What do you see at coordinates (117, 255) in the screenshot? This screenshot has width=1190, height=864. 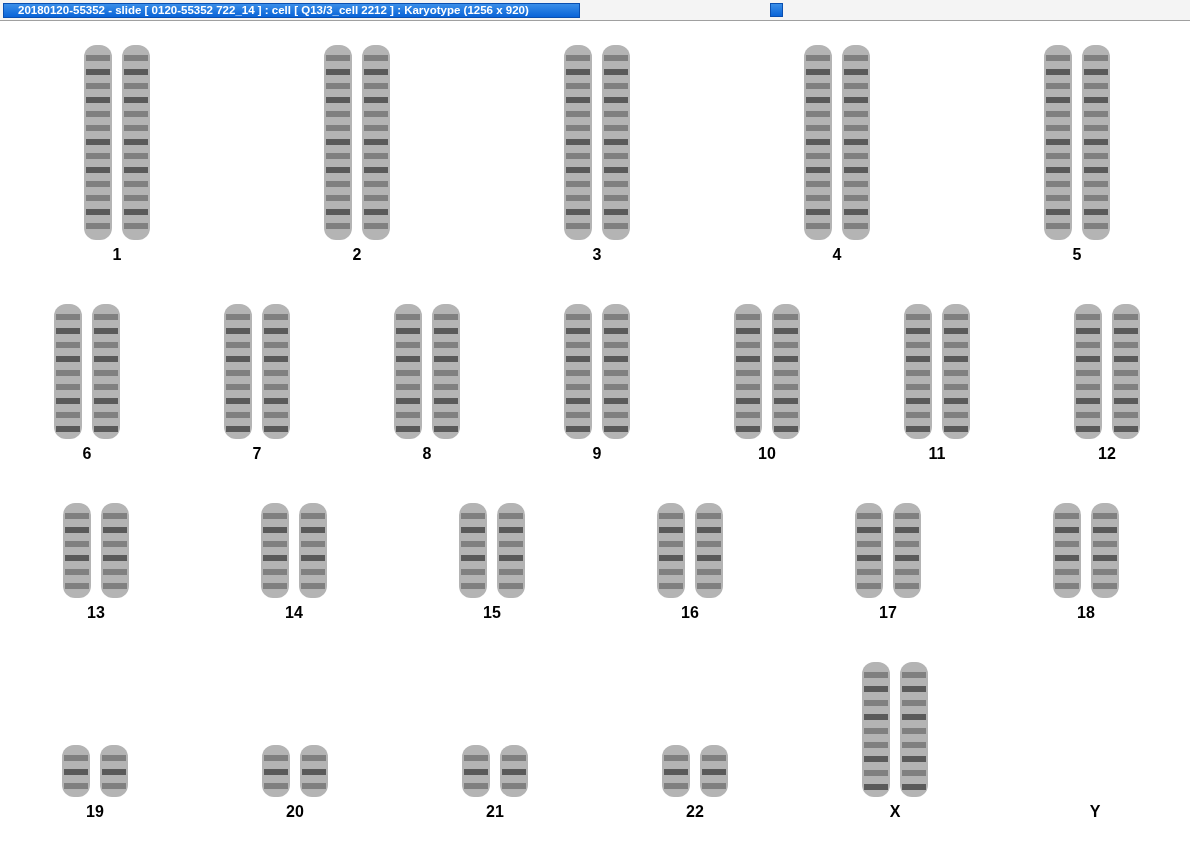 I see `chromosome-label: 1` at bounding box center [117, 255].